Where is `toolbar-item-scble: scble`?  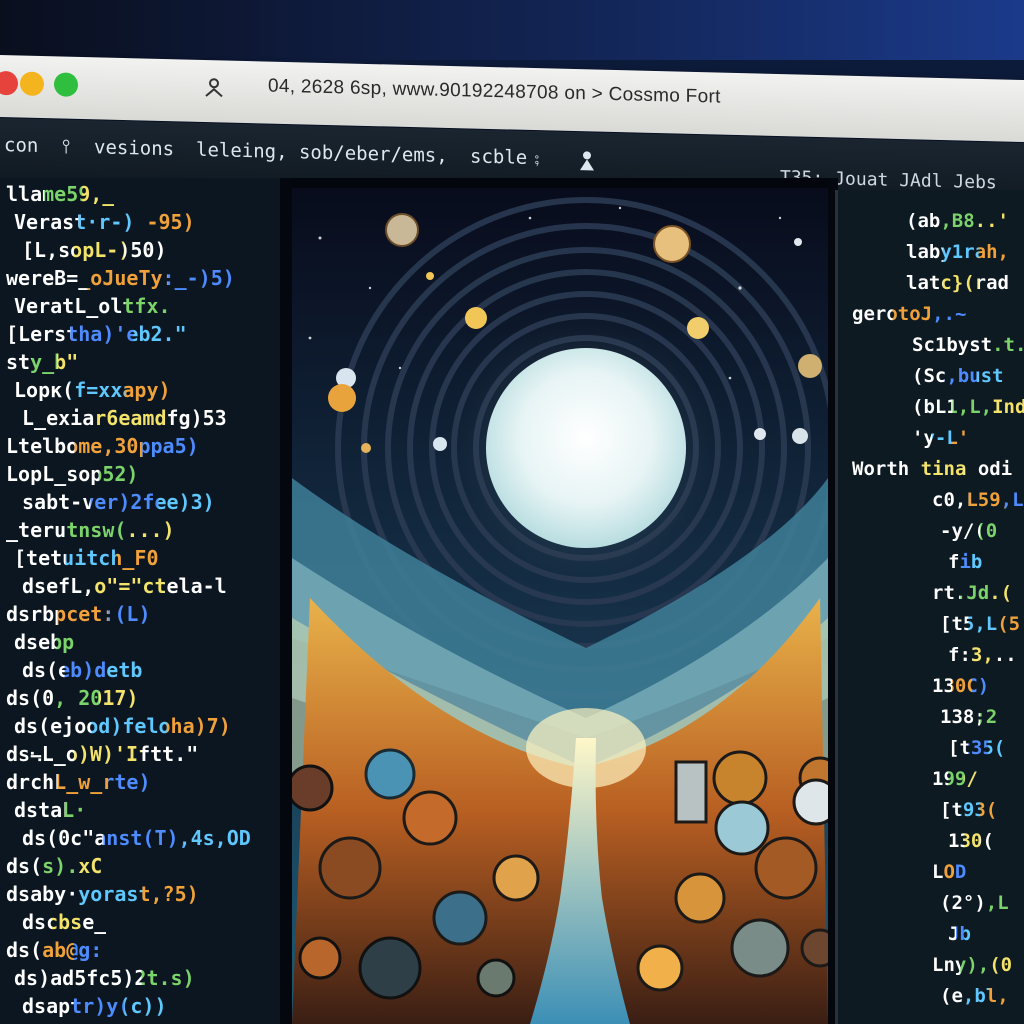 toolbar-item-scble: scble is located at coordinates (498, 156).